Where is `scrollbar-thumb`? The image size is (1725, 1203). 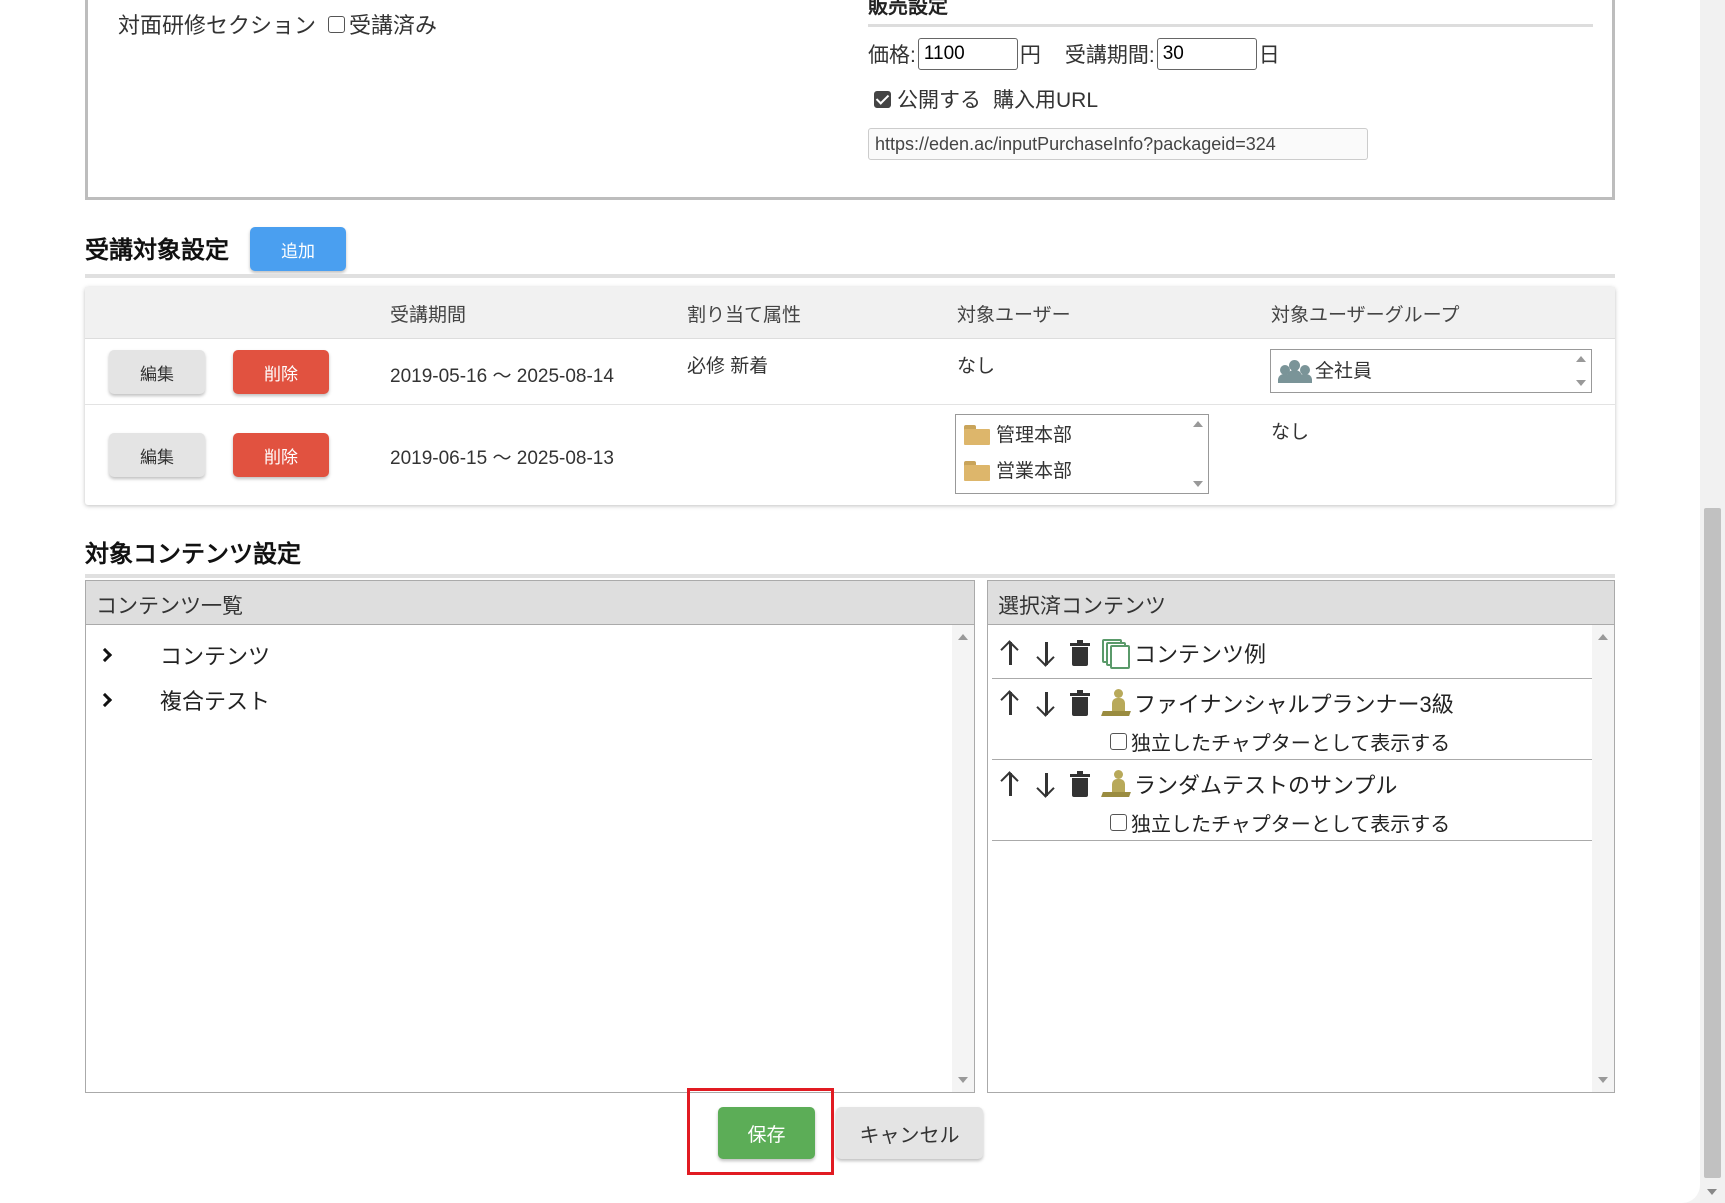
scrollbar-thumb is located at coordinates (1712, 843).